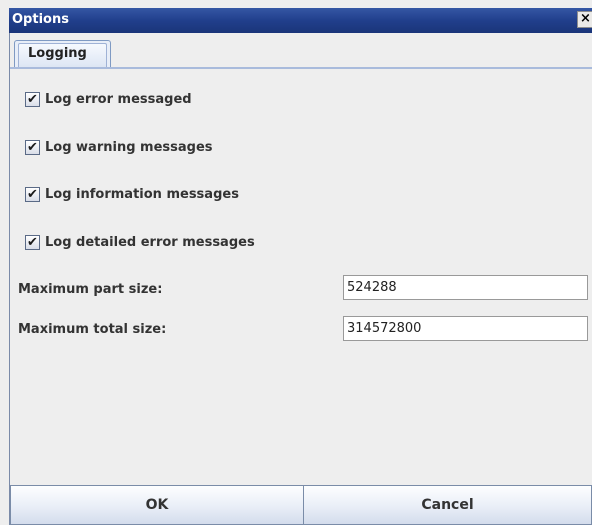 The width and height of the screenshot is (592, 525). Describe the element at coordinates (157, 505) in the screenshot. I see `ok-button: OK` at that location.